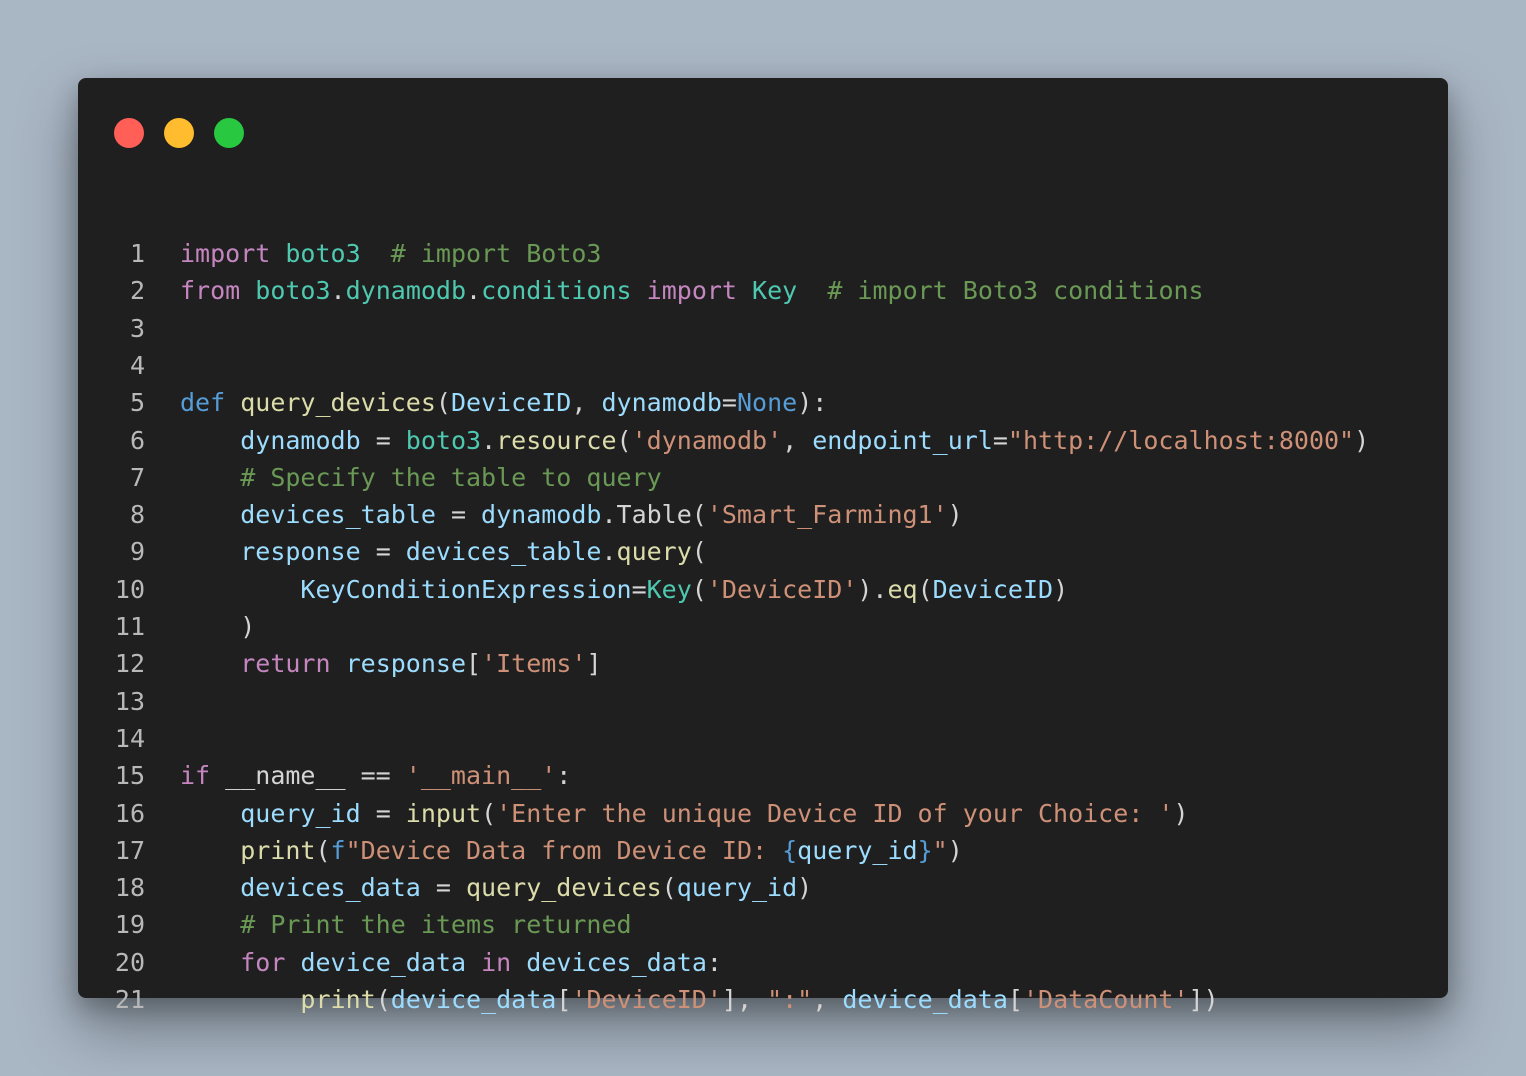  What do you see at coordinates (1015, 291) in the screenshot?
I see `code-token: # import Boto3 conditions` at bounding box center [1015, 291].